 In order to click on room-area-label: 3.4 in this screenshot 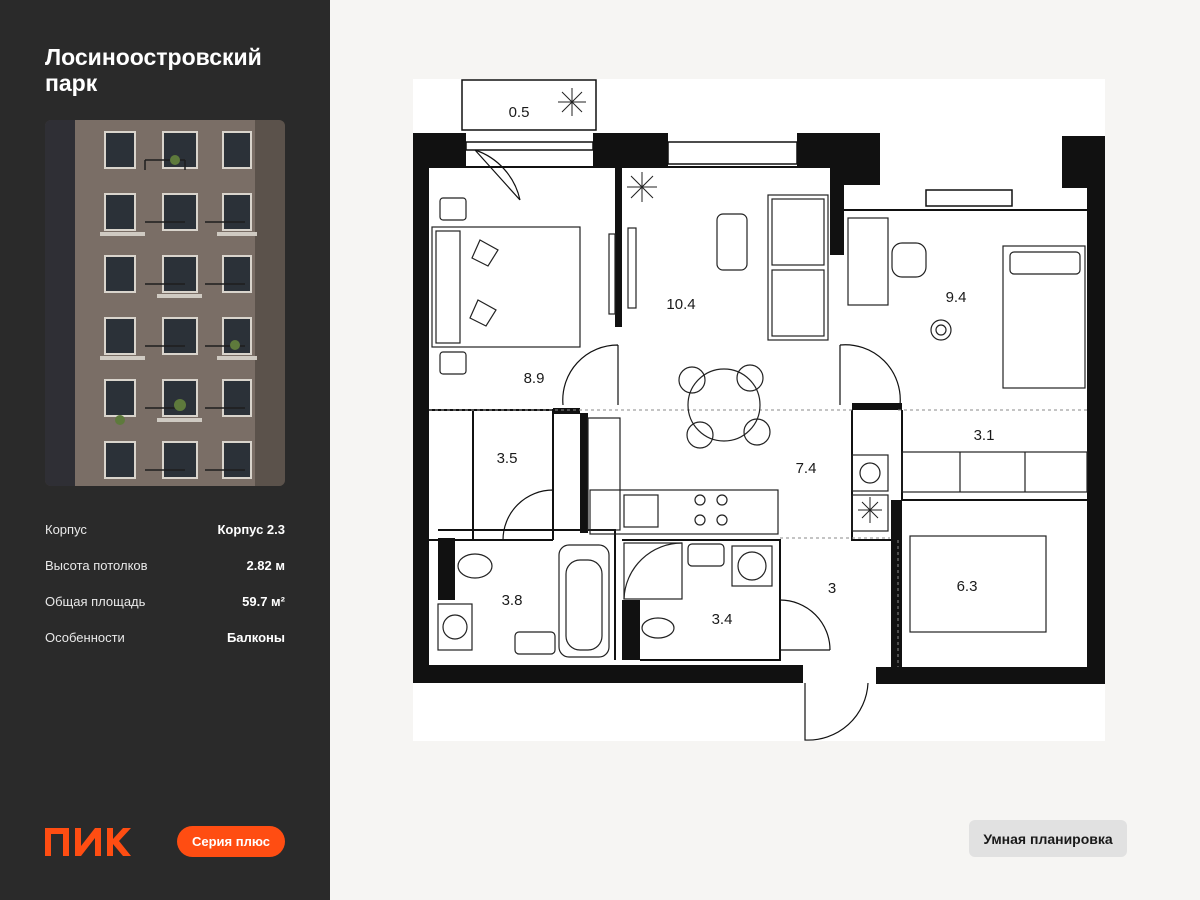, I will do `click(722, 619)`.